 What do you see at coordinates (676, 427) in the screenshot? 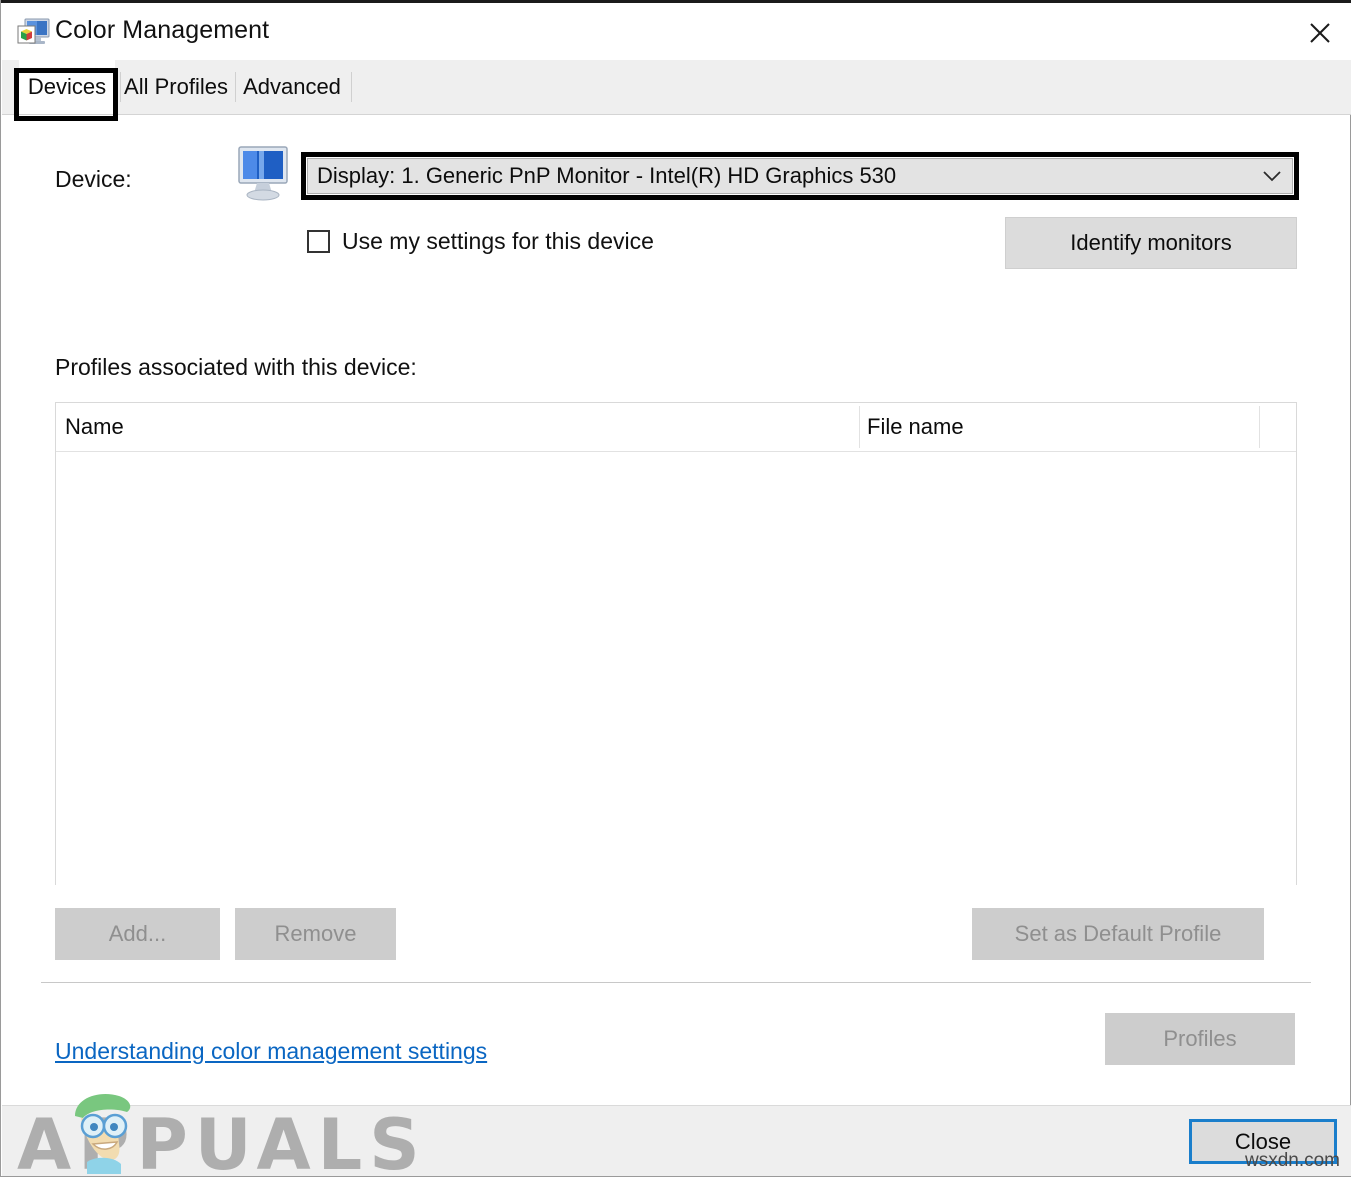
I see `profiles-list-header: Name File name` at bounding box center [676, 427].